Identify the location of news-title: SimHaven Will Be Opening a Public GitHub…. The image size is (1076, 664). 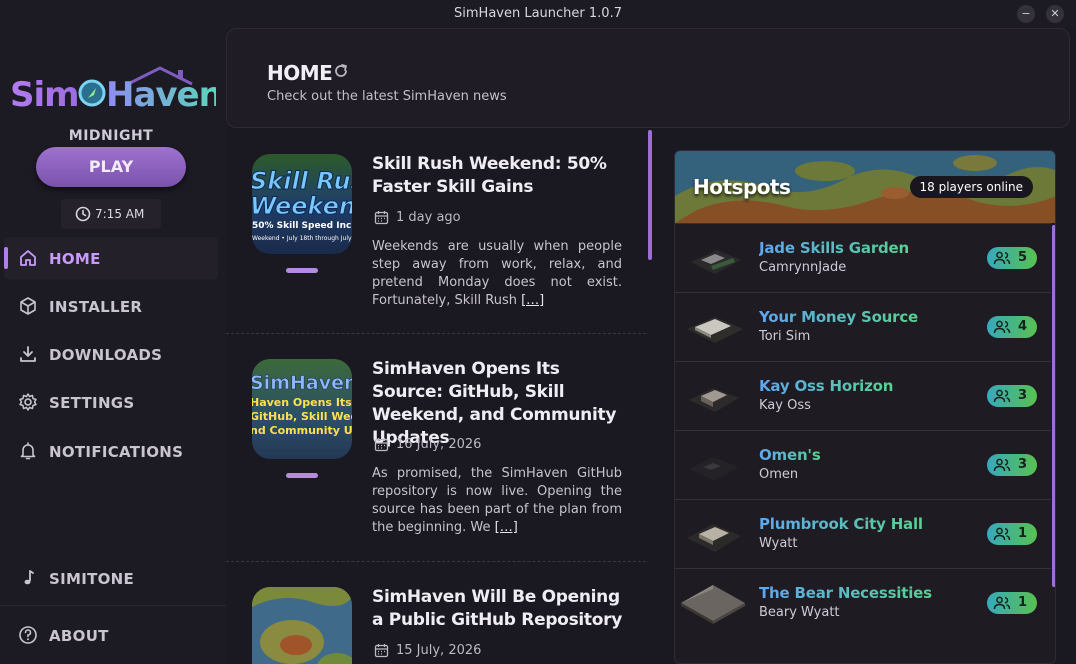
(499, 609).